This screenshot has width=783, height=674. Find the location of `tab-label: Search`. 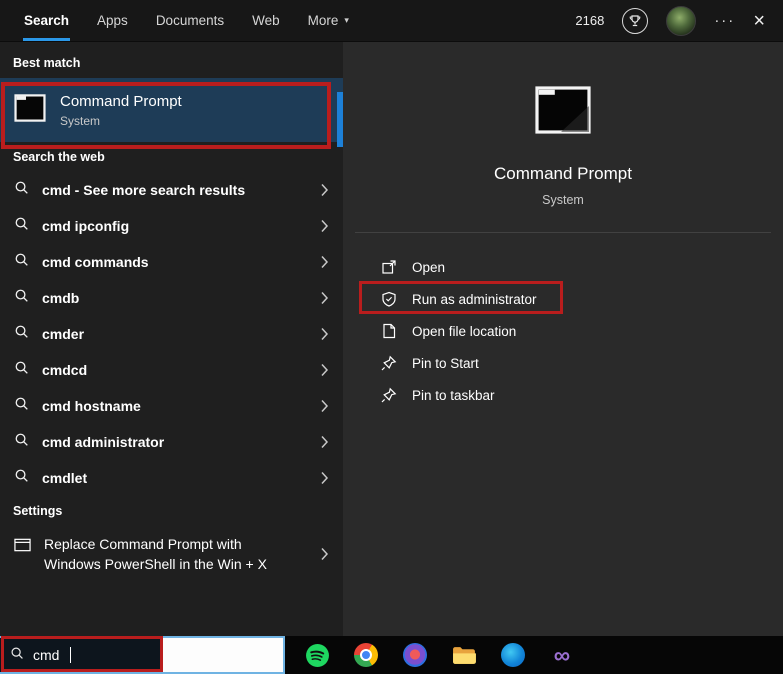

tab-label: Search is located at coordinates (47, 20).